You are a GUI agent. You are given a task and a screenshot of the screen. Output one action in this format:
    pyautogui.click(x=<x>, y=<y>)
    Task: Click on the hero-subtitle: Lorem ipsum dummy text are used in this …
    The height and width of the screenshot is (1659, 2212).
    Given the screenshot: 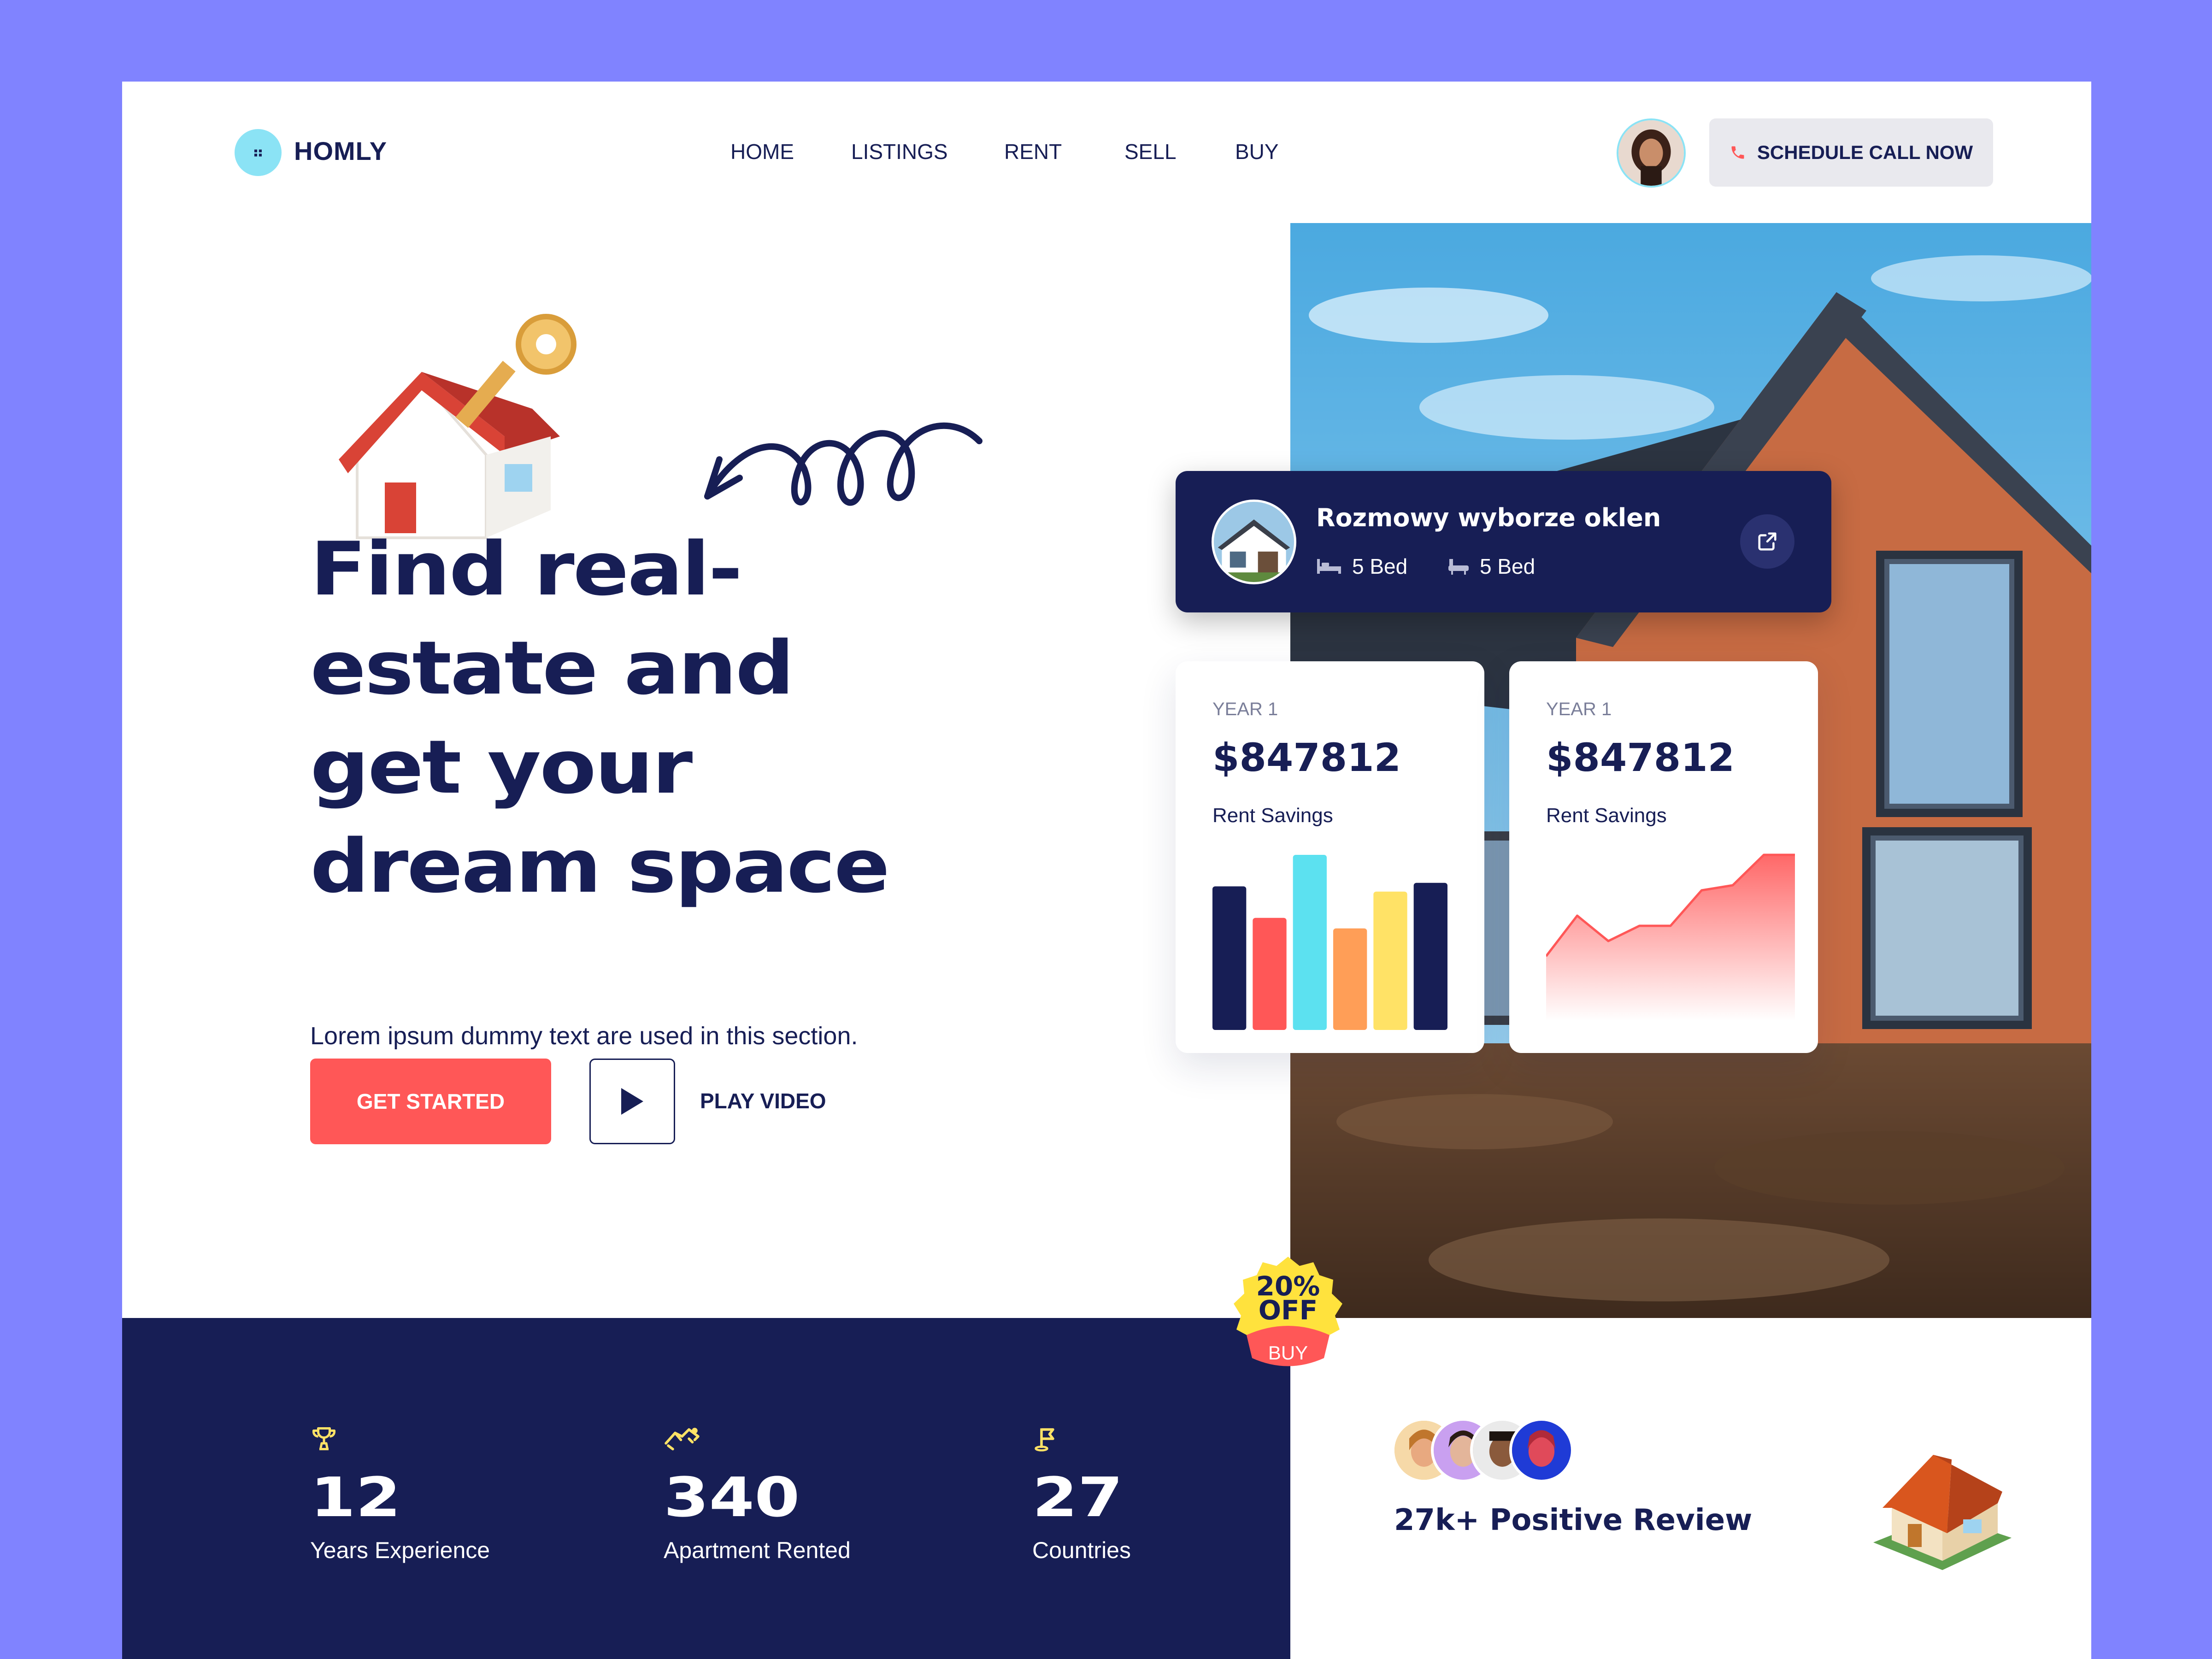 What is the action you would take?
    pyautogui.click(x=584, y=1036)
    